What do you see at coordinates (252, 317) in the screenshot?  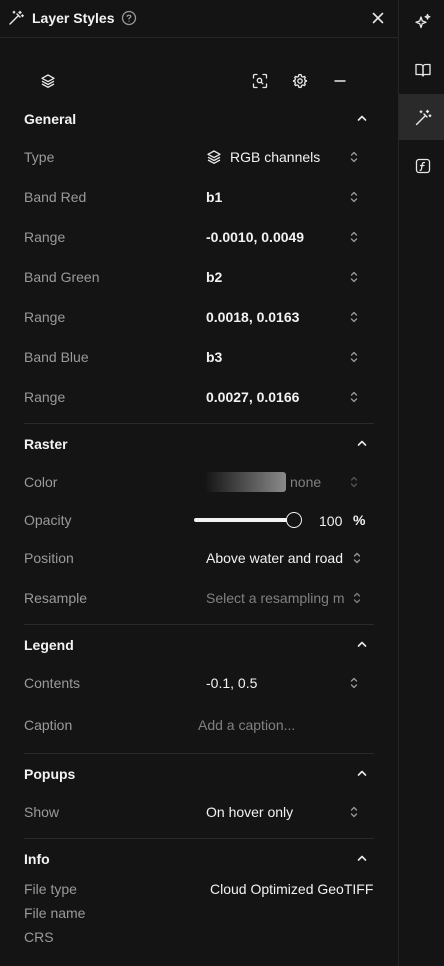 I see `range-green-select: 0.0018, 0.0163` at bounding box center [252, 317].